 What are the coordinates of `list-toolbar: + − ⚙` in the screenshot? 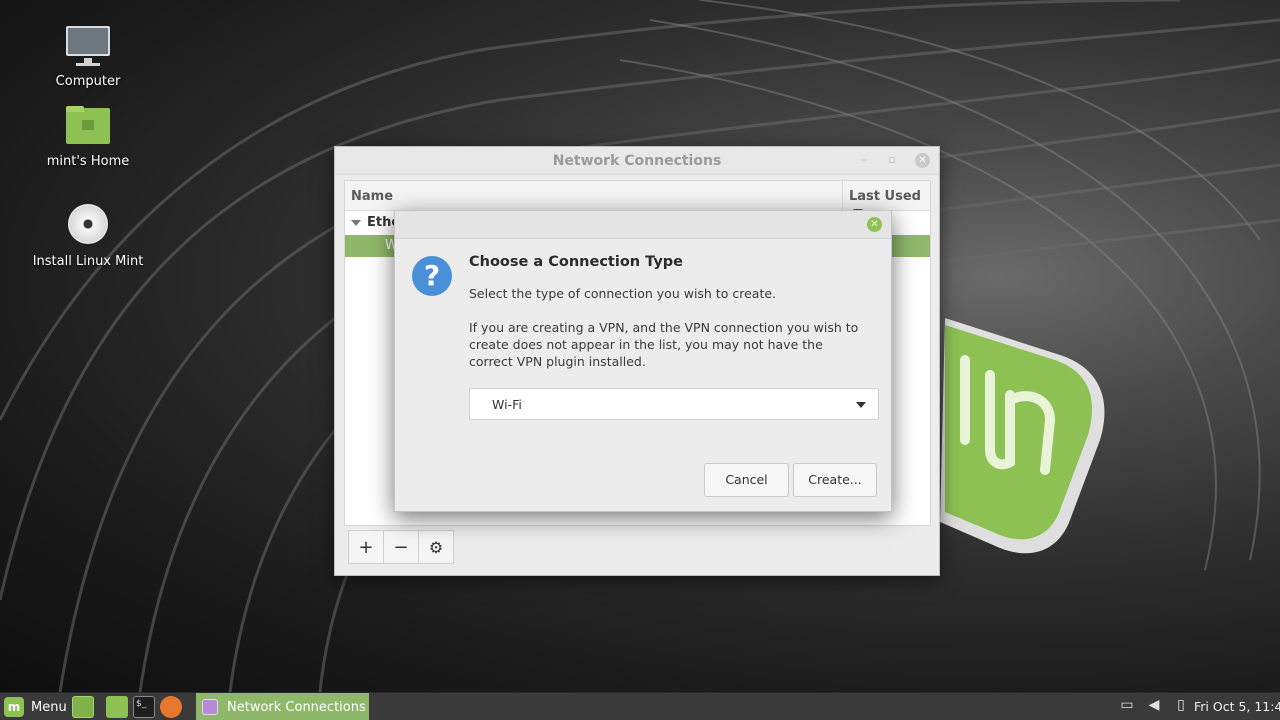 It's located at (401, 547).